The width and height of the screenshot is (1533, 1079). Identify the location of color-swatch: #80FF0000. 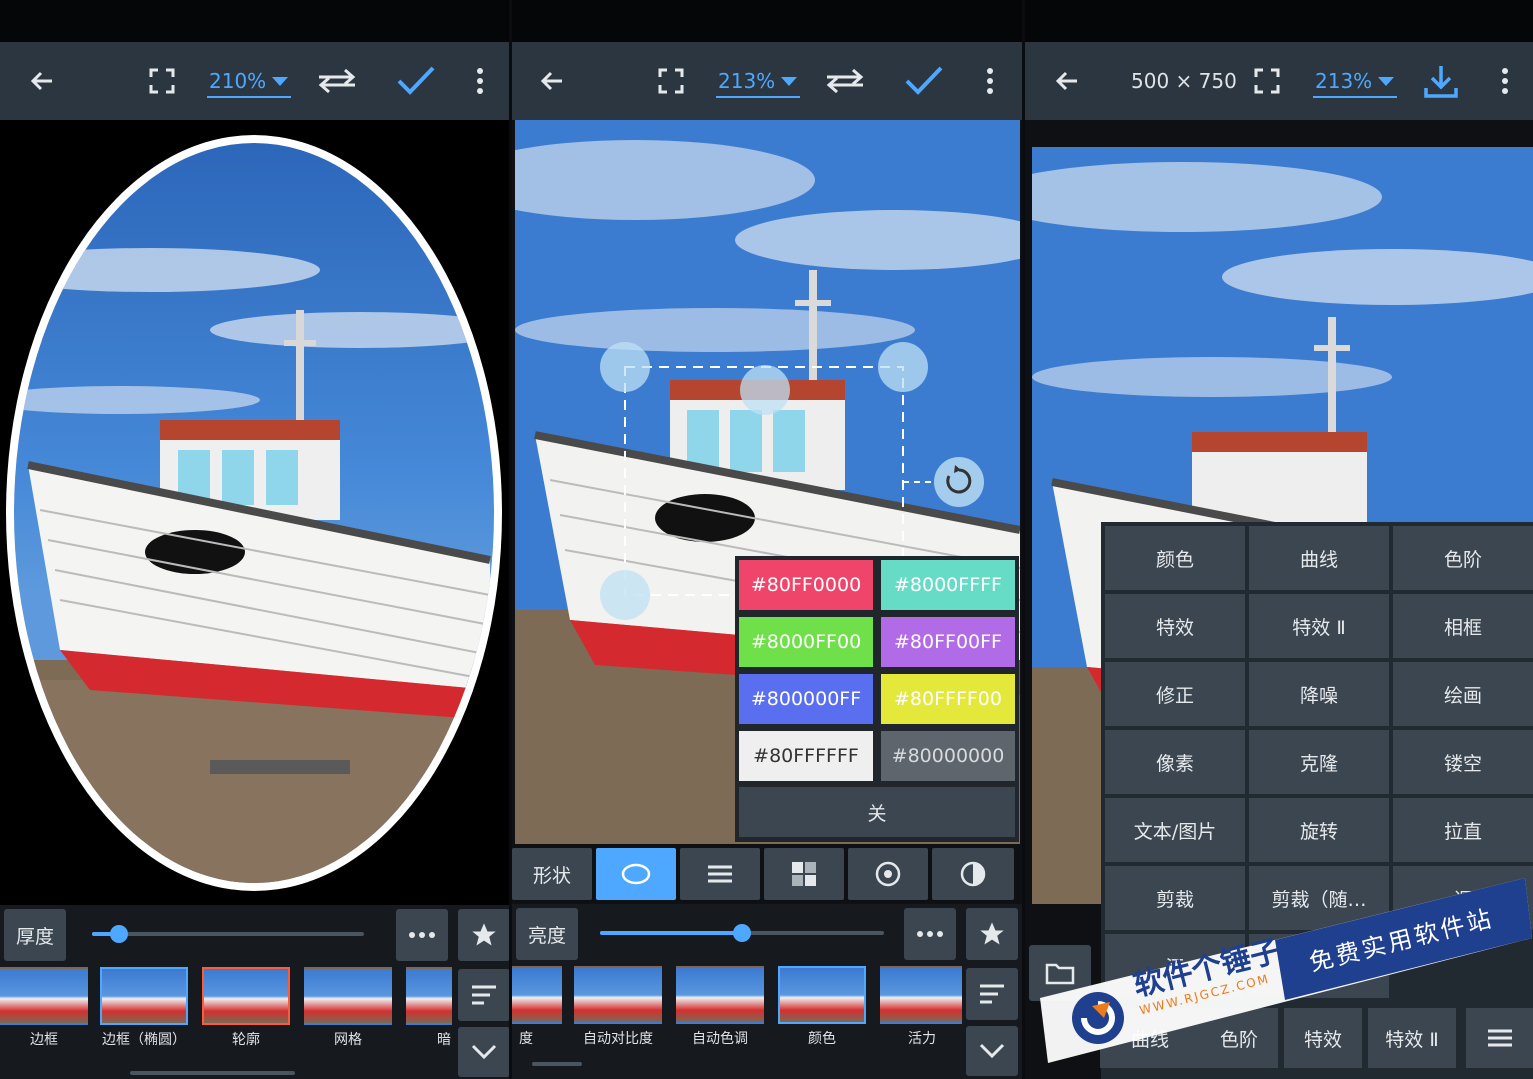
(806, 585).